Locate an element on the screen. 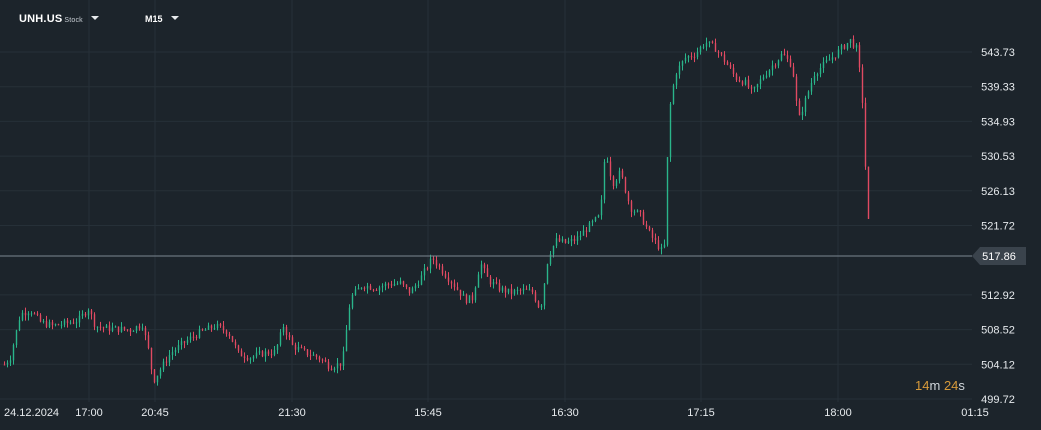 The image size is (1041, 430). time-tick-label: 01:15 is located at coordinates (975, 413).